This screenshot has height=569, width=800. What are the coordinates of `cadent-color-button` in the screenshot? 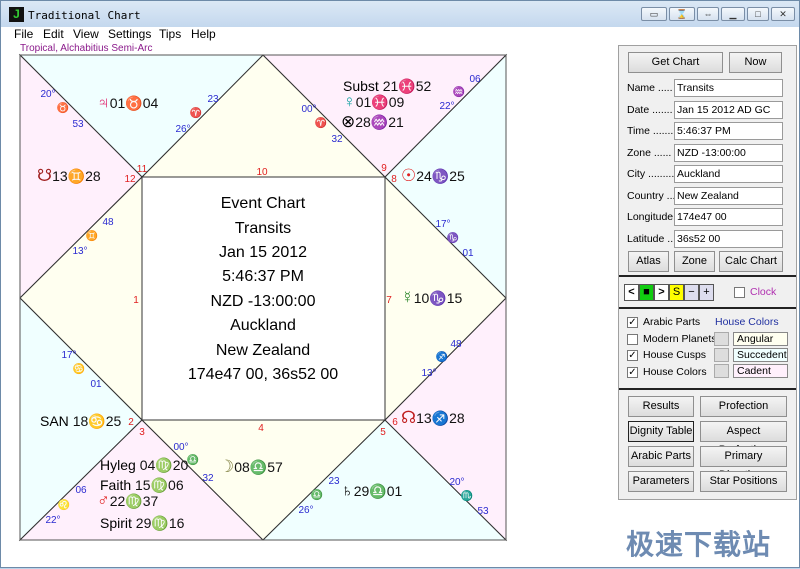 It's located at (721, 371).